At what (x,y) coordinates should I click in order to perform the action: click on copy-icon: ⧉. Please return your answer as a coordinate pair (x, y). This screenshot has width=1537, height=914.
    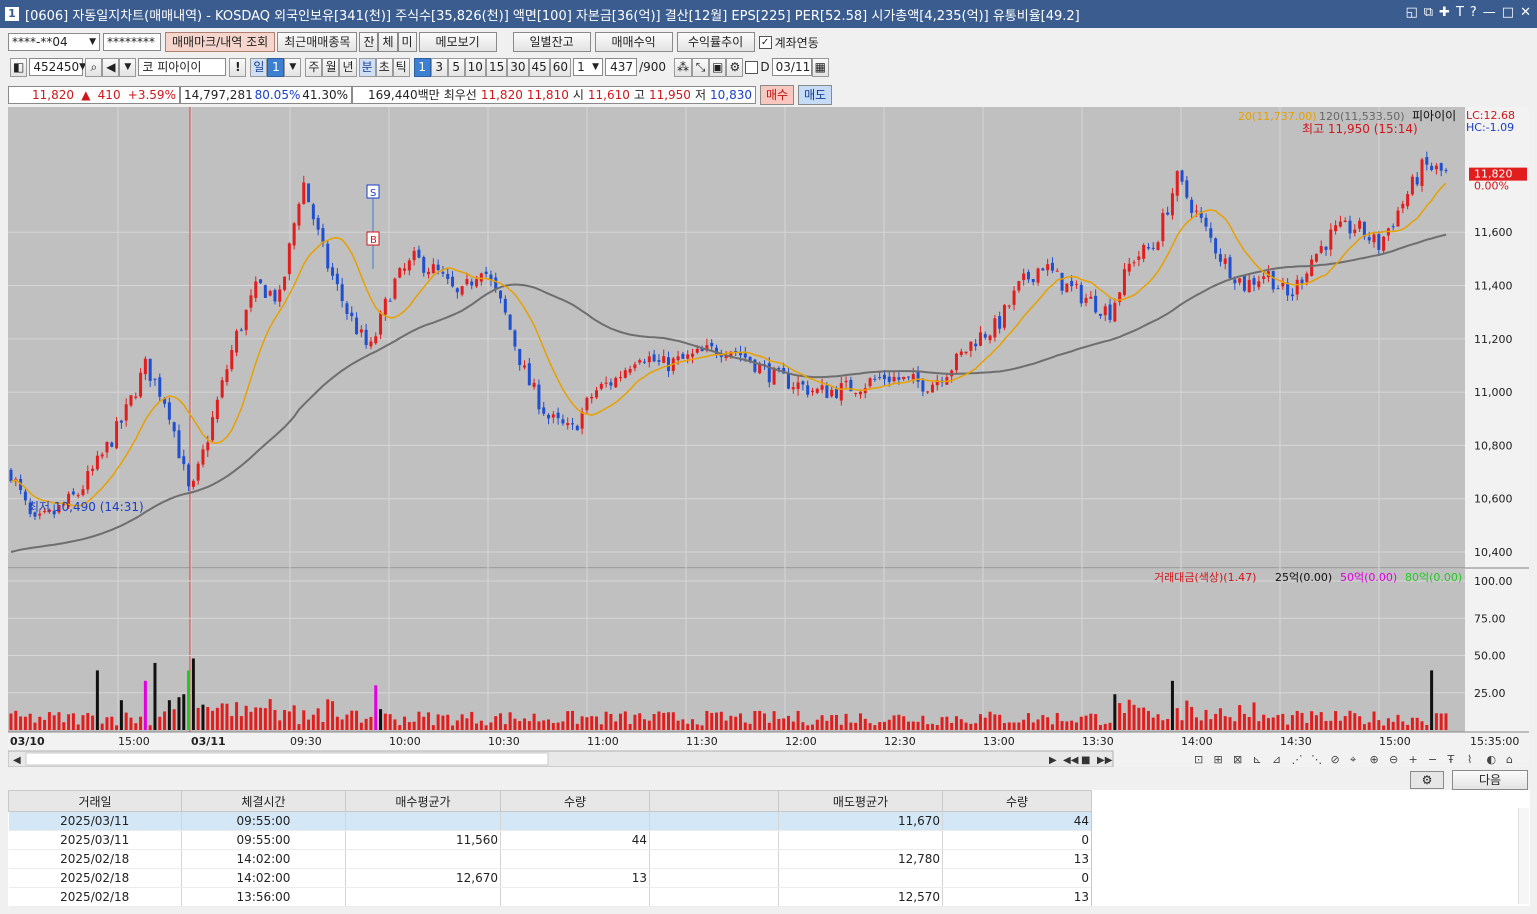
    Looking at the image, I should click on (1428, 12).